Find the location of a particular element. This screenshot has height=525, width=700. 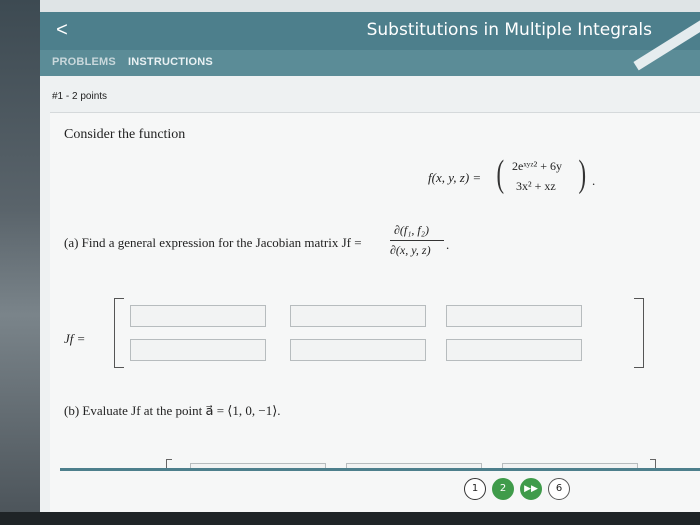

jacobian-fraction: ∂(f₁, f₂) ∂(x, y, z) is located at coordinates (418, 243).